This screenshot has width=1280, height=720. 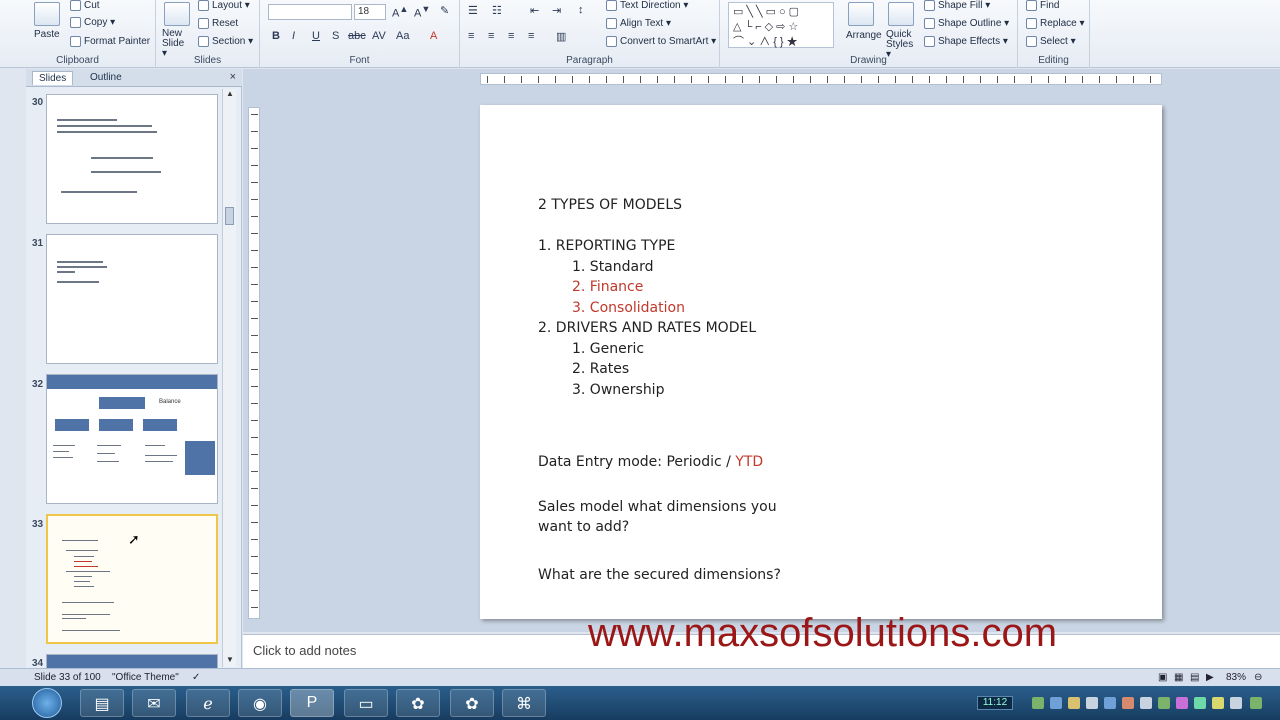 I want to click on grow-font-icon: A▲, so click(x=400, y=12).